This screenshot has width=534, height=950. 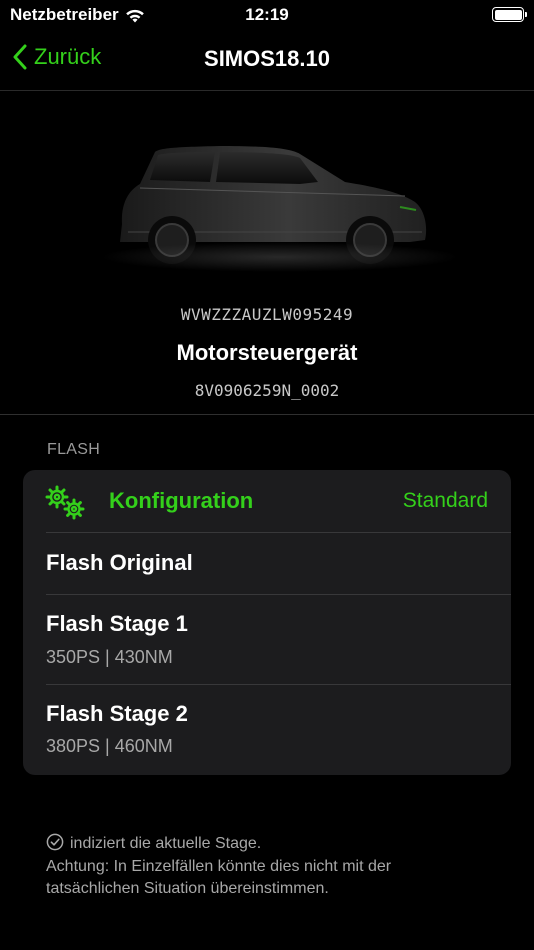 I want to click on status-time: 12:19, so click(x=267, y=14).